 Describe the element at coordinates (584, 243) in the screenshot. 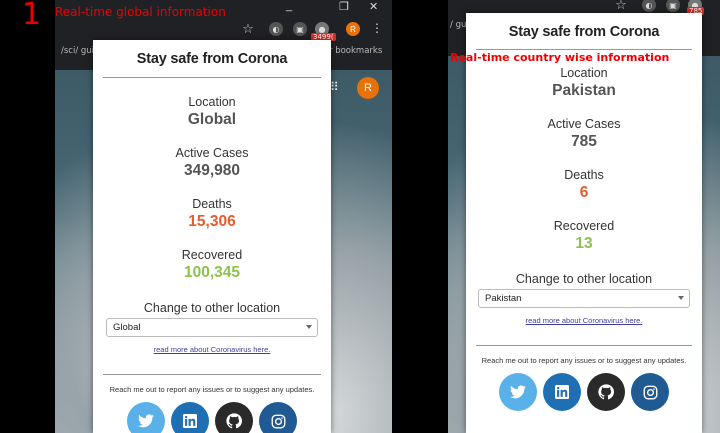

I see `recovered-value: 13` at that location.